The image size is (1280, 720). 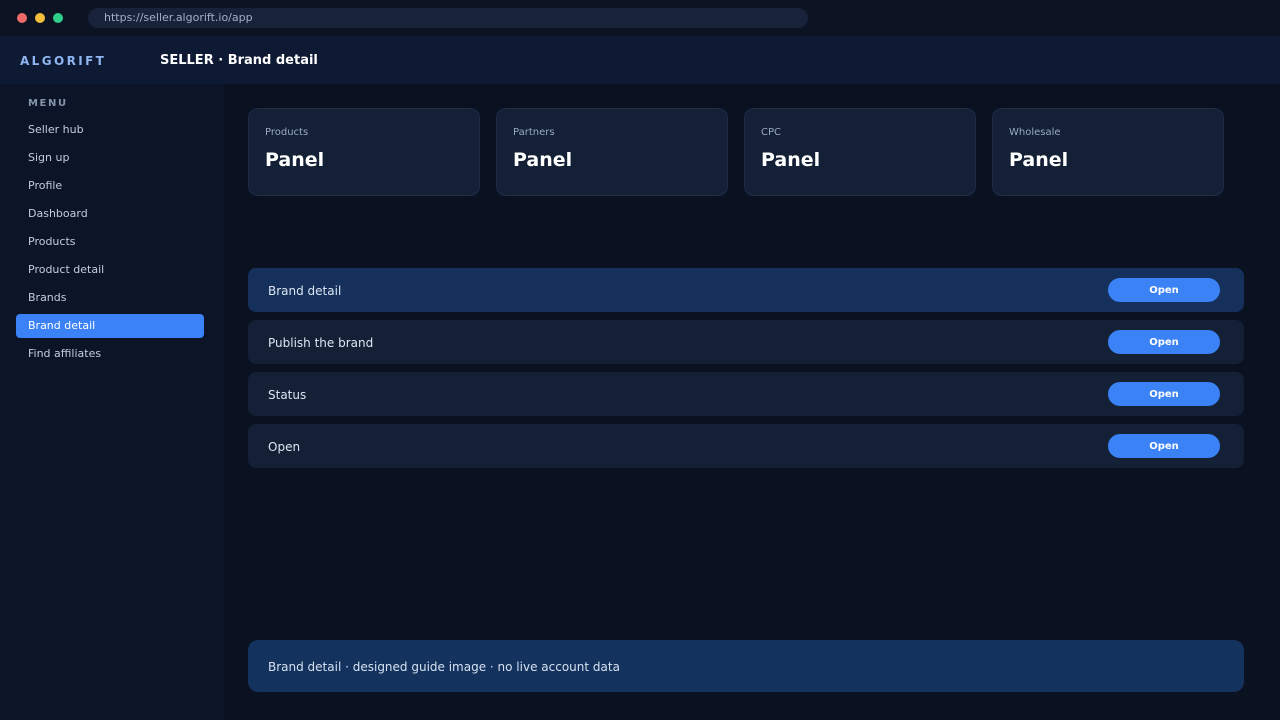 I want to click on sidebar-item-dashboard: Dashboard, so click(x=110, y=214).